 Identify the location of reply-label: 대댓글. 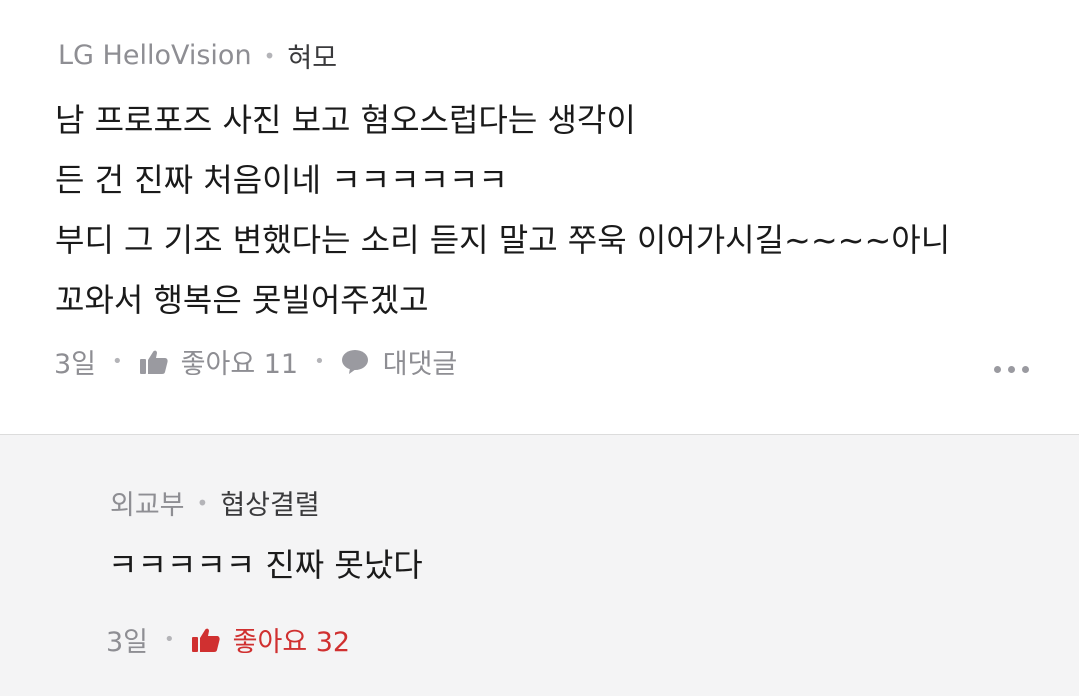
(420, 364).